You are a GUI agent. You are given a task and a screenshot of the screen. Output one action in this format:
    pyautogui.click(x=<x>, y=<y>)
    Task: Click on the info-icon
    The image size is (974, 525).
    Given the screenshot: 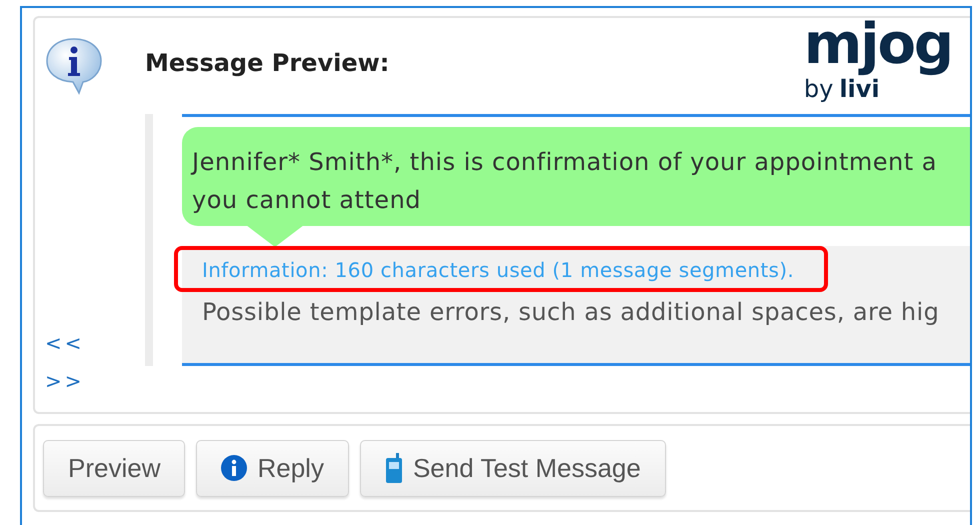 What is the action you would take?
    pyautogui.click(x=234, y=468)
    